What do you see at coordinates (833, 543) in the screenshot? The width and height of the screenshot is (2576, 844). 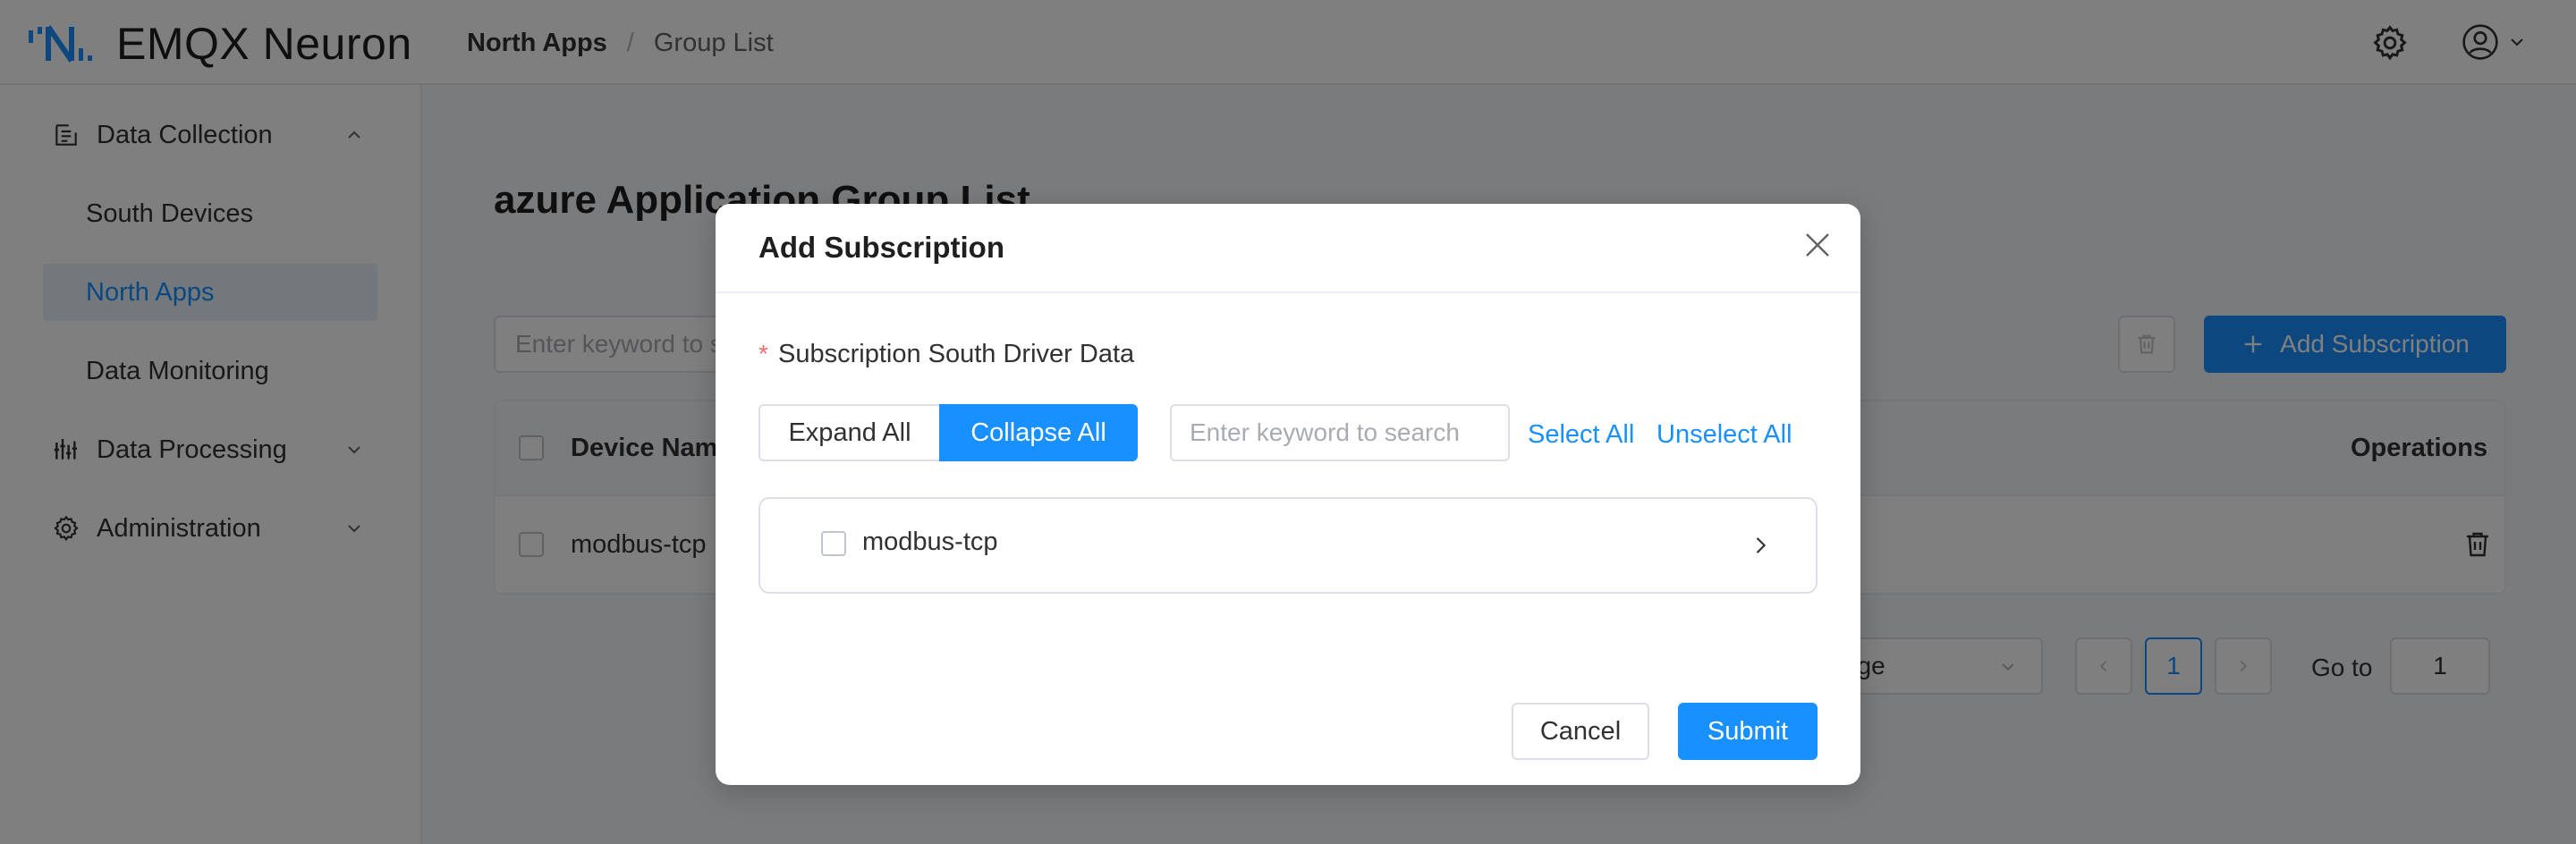 I see `tree-node-checkbox` at bounding box center [833, 543].